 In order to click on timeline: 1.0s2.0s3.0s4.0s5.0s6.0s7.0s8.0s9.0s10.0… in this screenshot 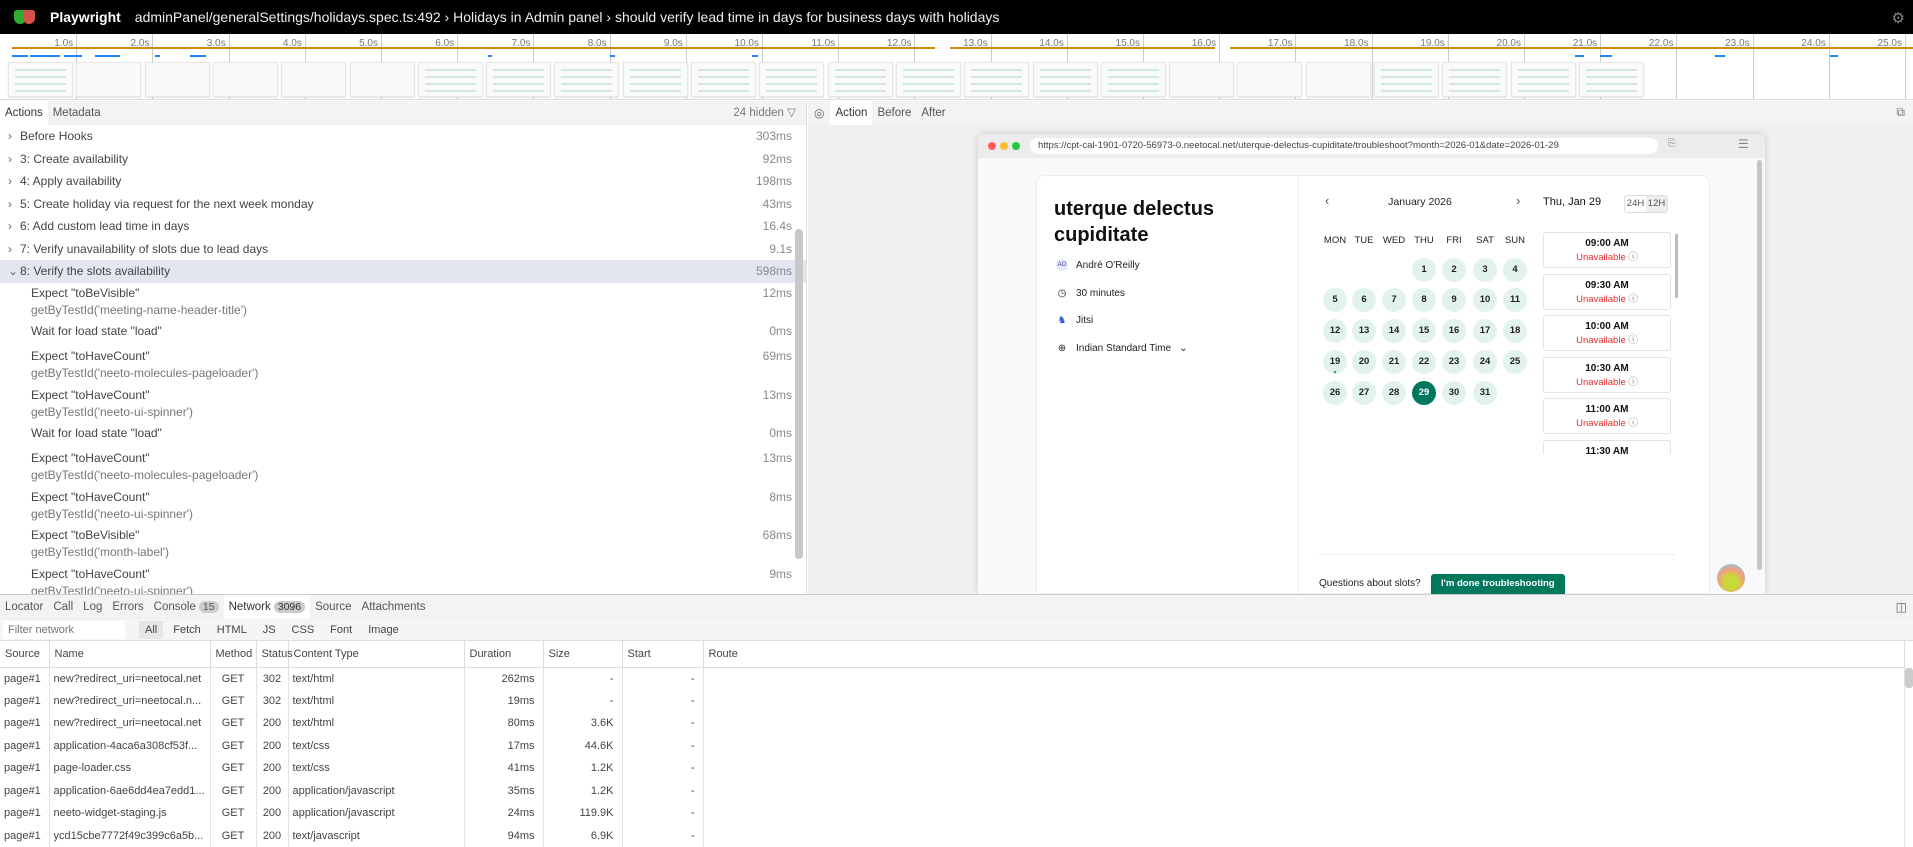, I will do `click(956, 67)`.